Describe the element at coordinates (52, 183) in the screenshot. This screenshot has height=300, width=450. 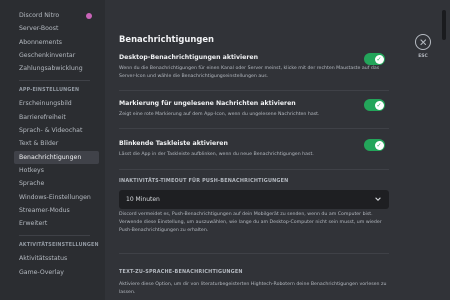
I see `sidebar-item-language: Sprache` at that location.